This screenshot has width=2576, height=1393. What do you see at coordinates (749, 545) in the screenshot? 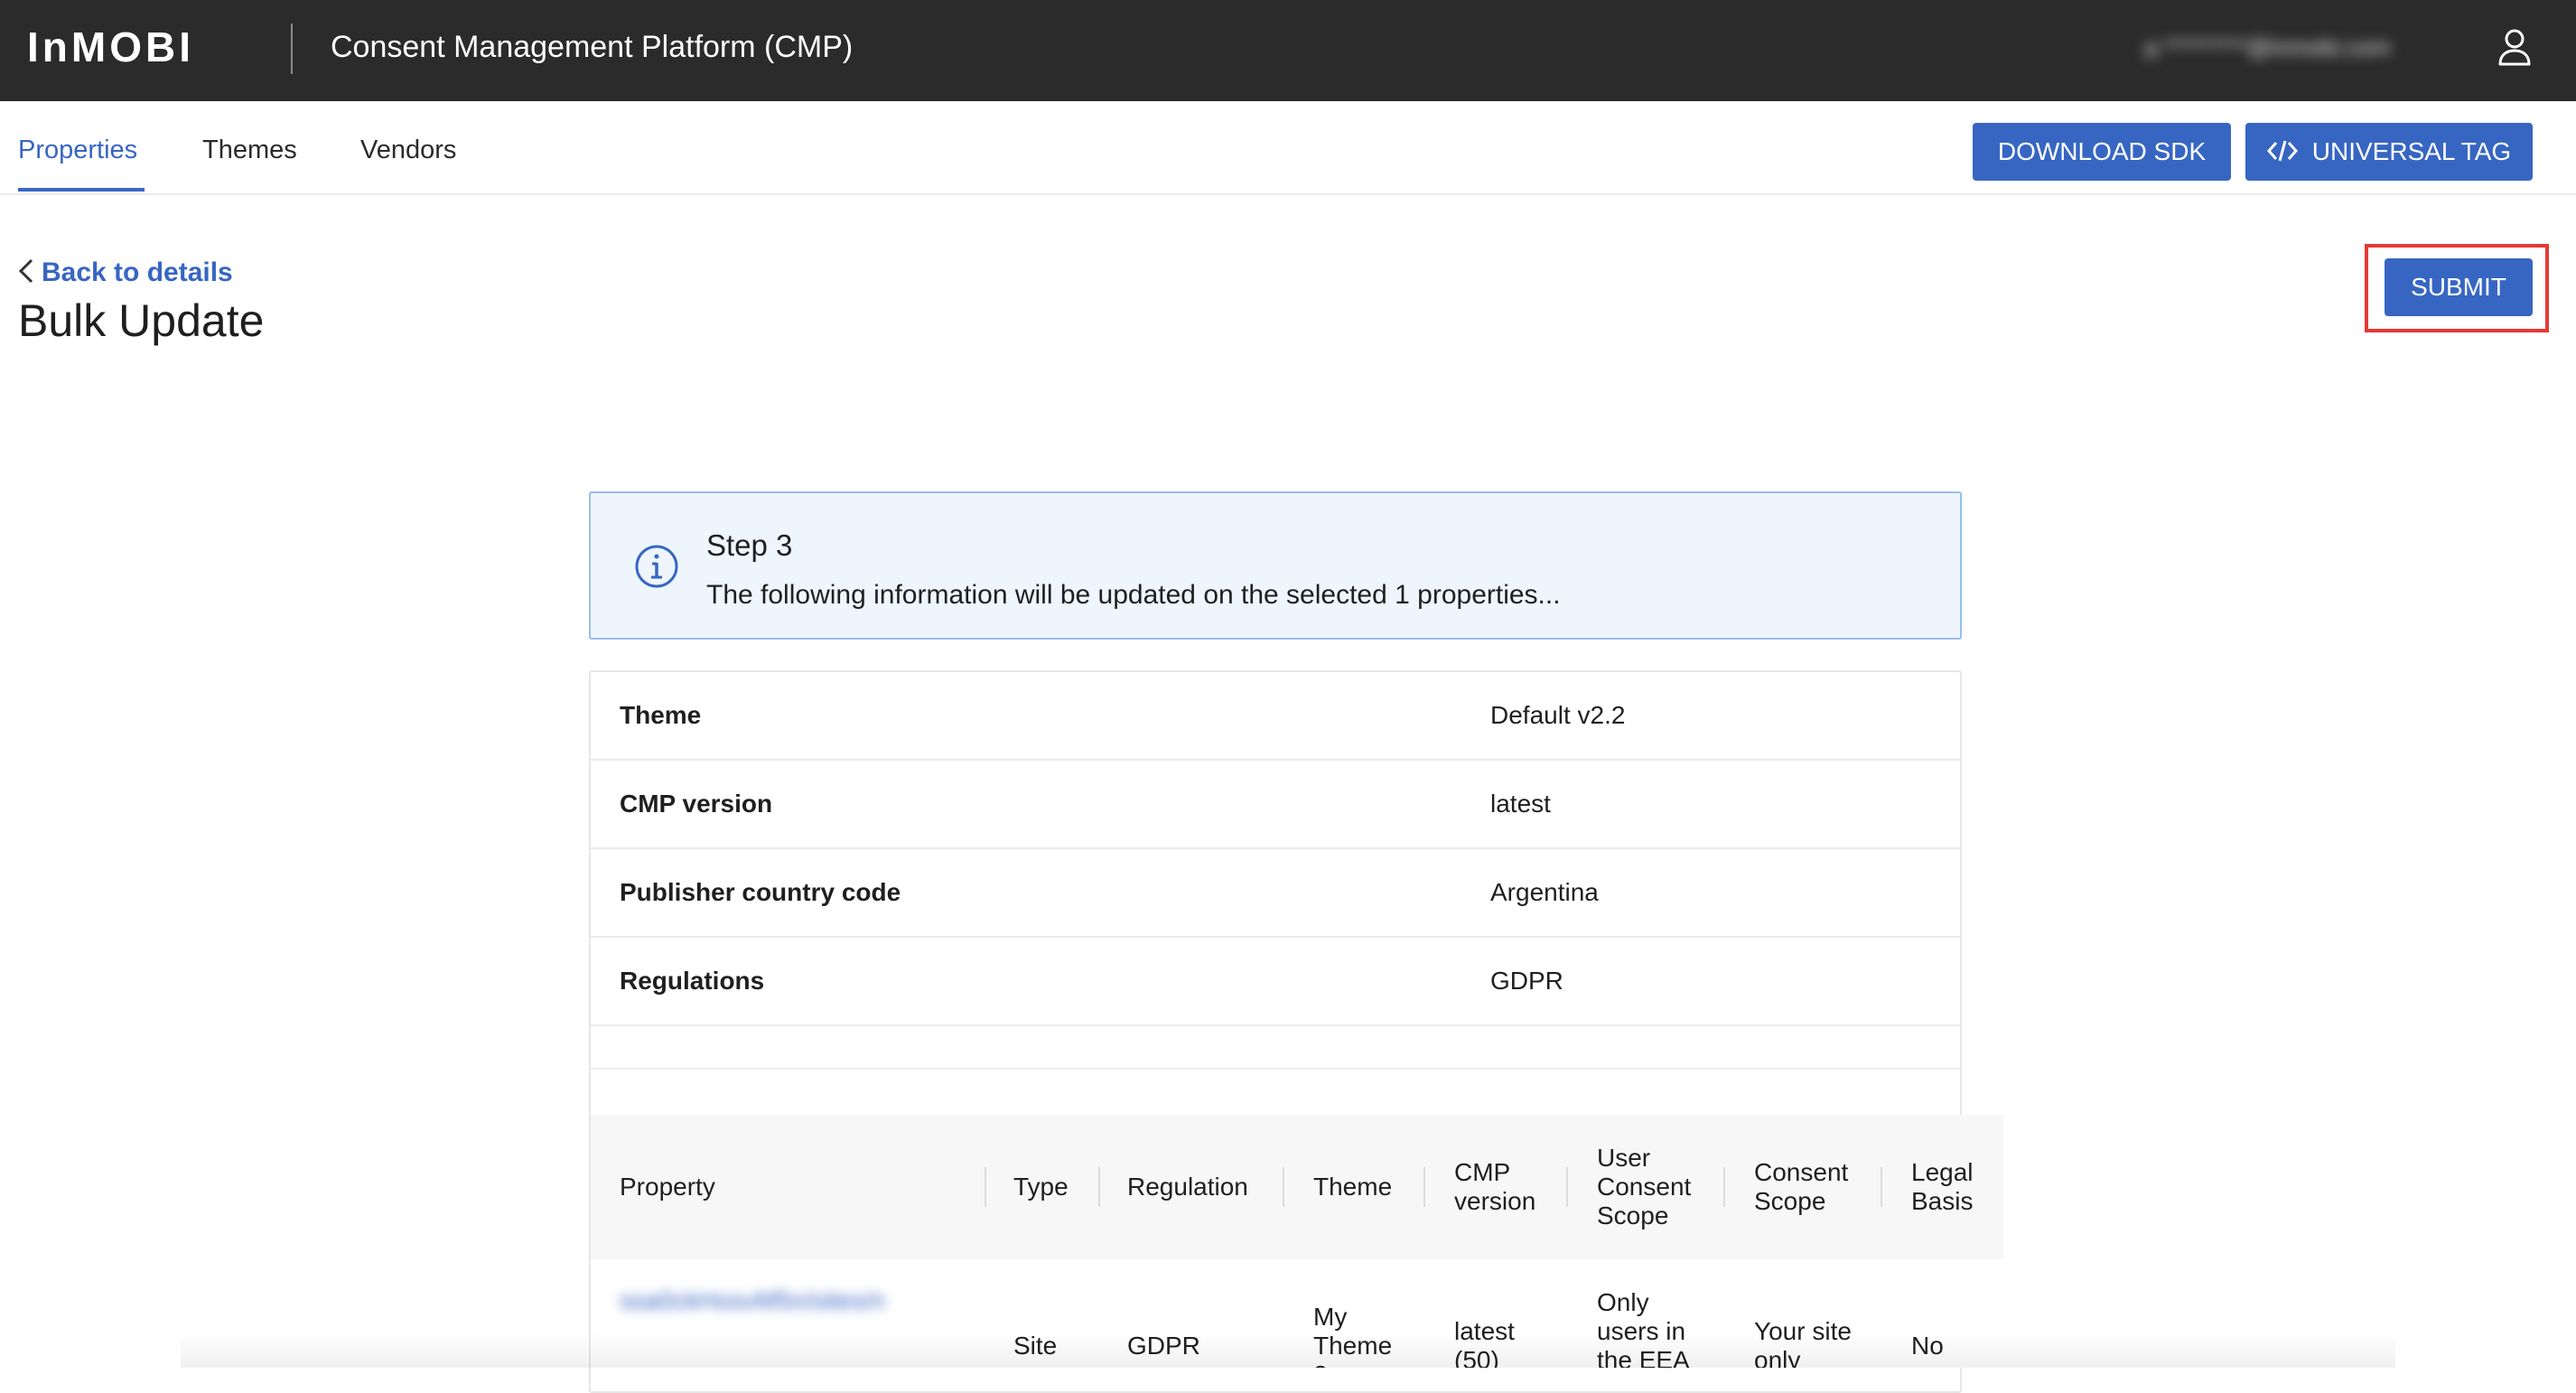
I see `info-step-title: Step 3` at bounding box center [749, 545].